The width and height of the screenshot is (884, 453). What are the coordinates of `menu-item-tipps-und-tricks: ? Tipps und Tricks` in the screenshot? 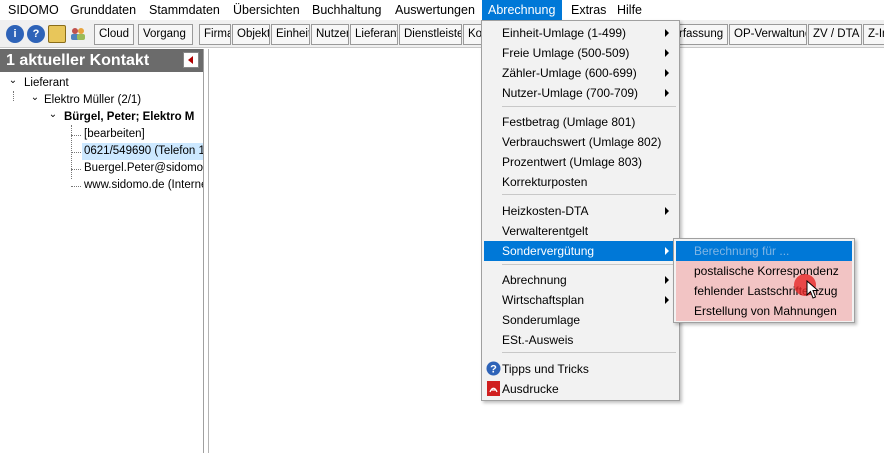 It's located at (580, 369).